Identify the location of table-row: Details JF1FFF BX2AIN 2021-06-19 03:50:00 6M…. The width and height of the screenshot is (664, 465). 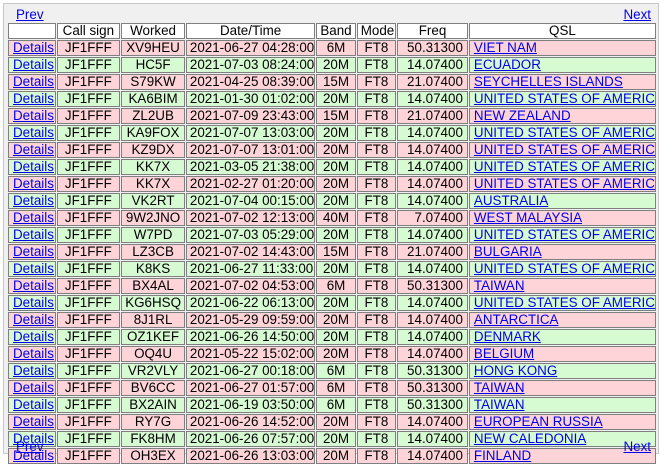
(332, 405).